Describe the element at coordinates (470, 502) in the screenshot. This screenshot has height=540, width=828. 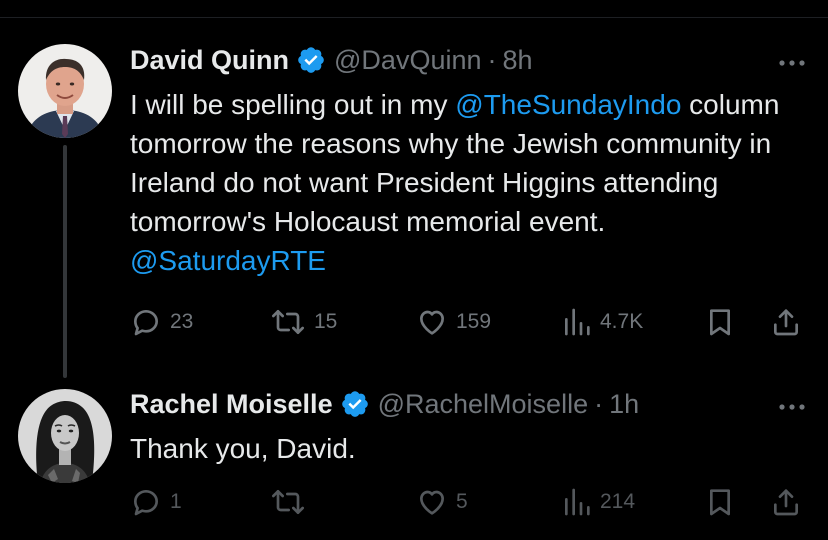
I see `tweet-2-actions: 1 5 214` at that location.